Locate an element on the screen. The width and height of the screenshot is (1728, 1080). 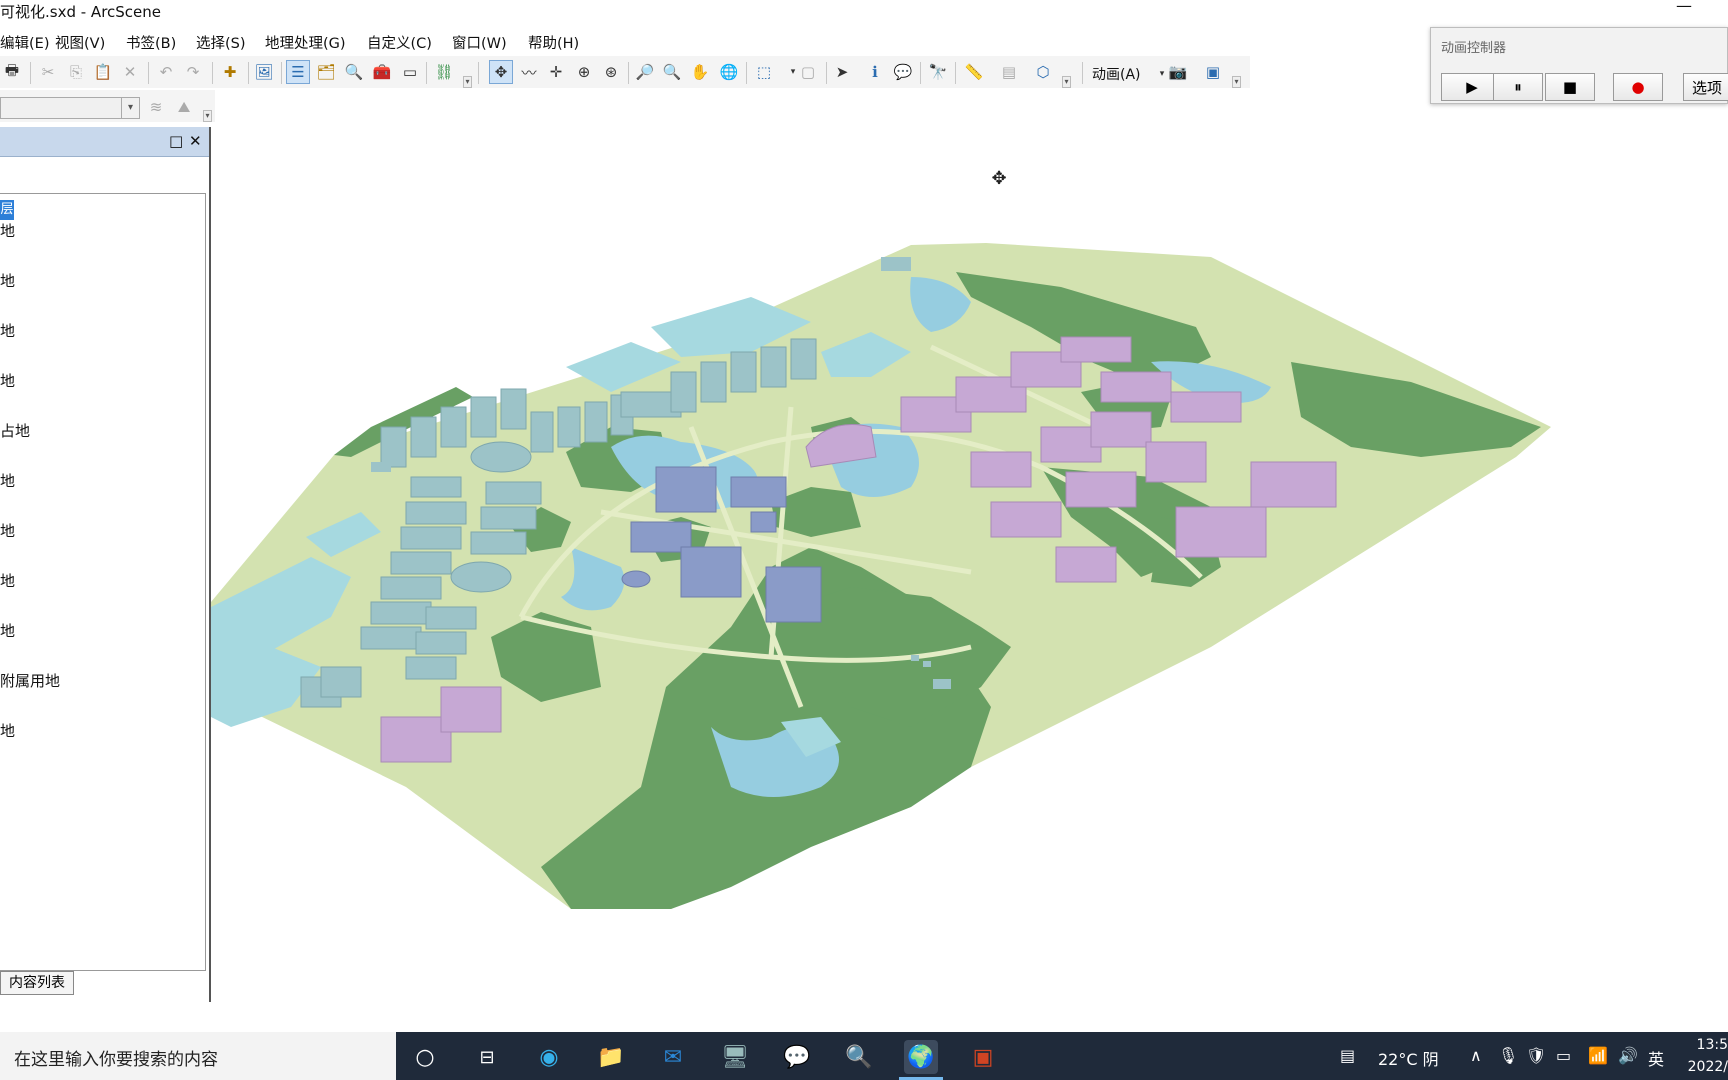
microphone-icon: 🎙 is located at coordinates (1508, 1055).